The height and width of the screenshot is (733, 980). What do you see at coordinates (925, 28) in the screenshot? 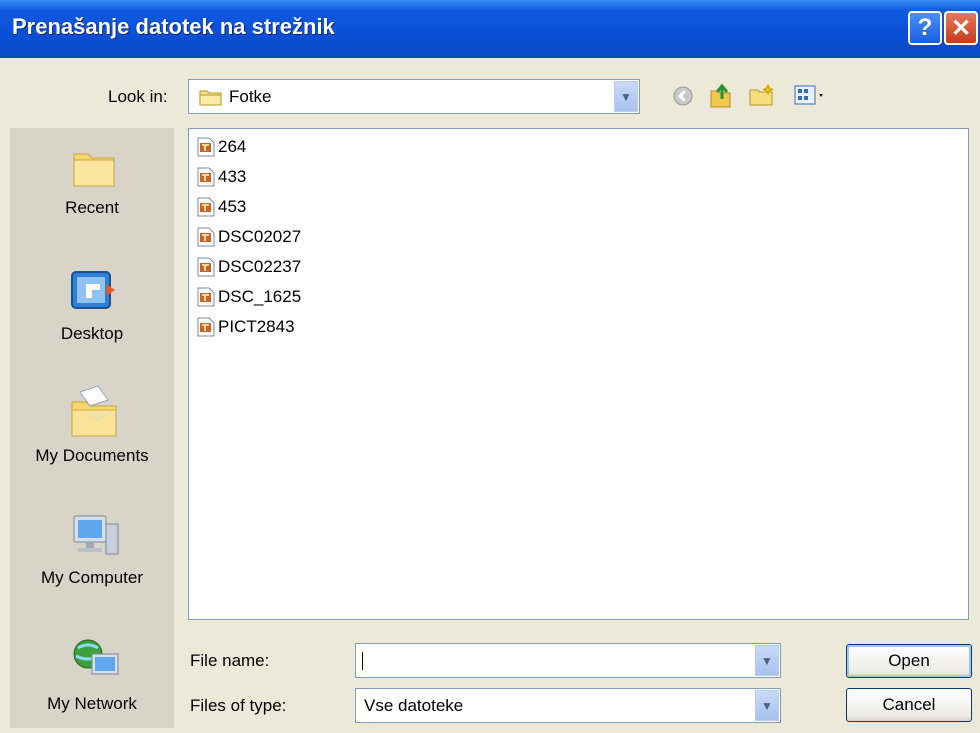
I see `help-button: ?` at bounding box center [925, 28].